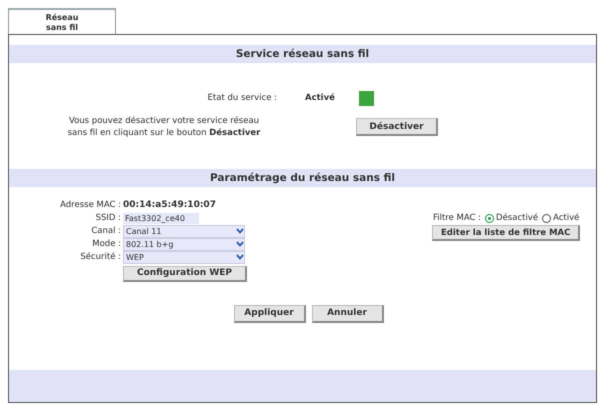 The height and width of the screenshot is (409, 598). What do you see at coordinates (270, 313) in the screenshot?
I see `action-button: Appliquer` at bounding box center [270, 313].